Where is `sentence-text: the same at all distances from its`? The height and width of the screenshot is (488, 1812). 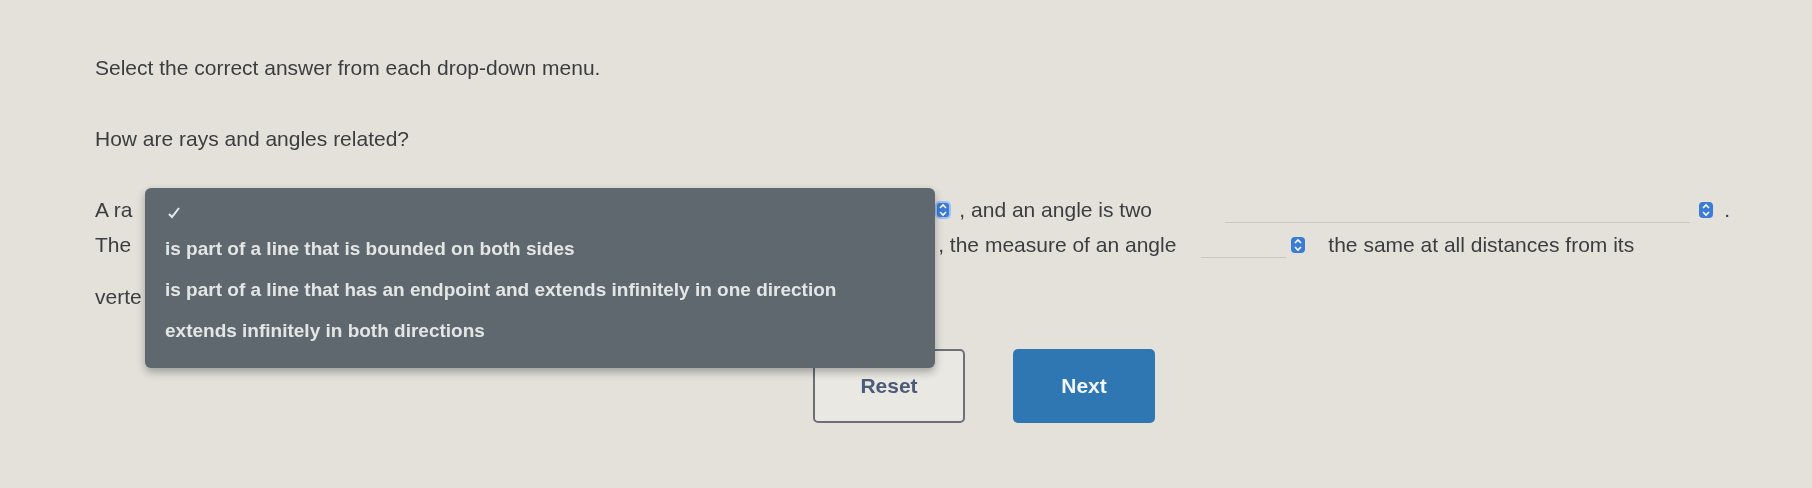
sentence-text: the same at all distances from its is located at coordinates (1481, 245).